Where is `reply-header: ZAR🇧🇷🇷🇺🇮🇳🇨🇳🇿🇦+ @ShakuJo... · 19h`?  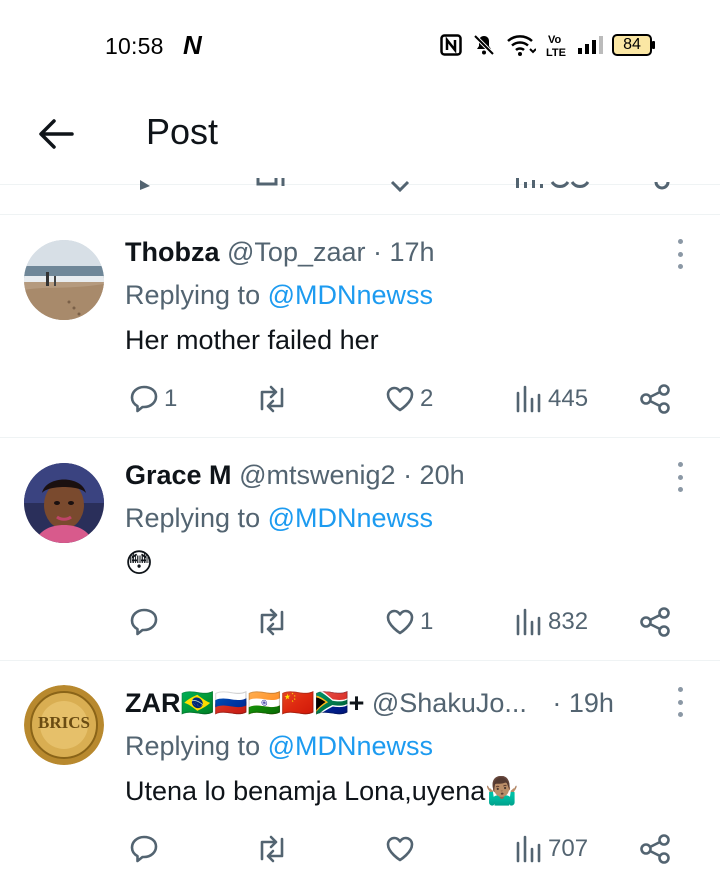 reply-header: ZAR🇧🇷🇷🇺🇮🇳🇨🇳🇿🇦+ @ShakuJo... · 19h is located at coordinates (369, 703).